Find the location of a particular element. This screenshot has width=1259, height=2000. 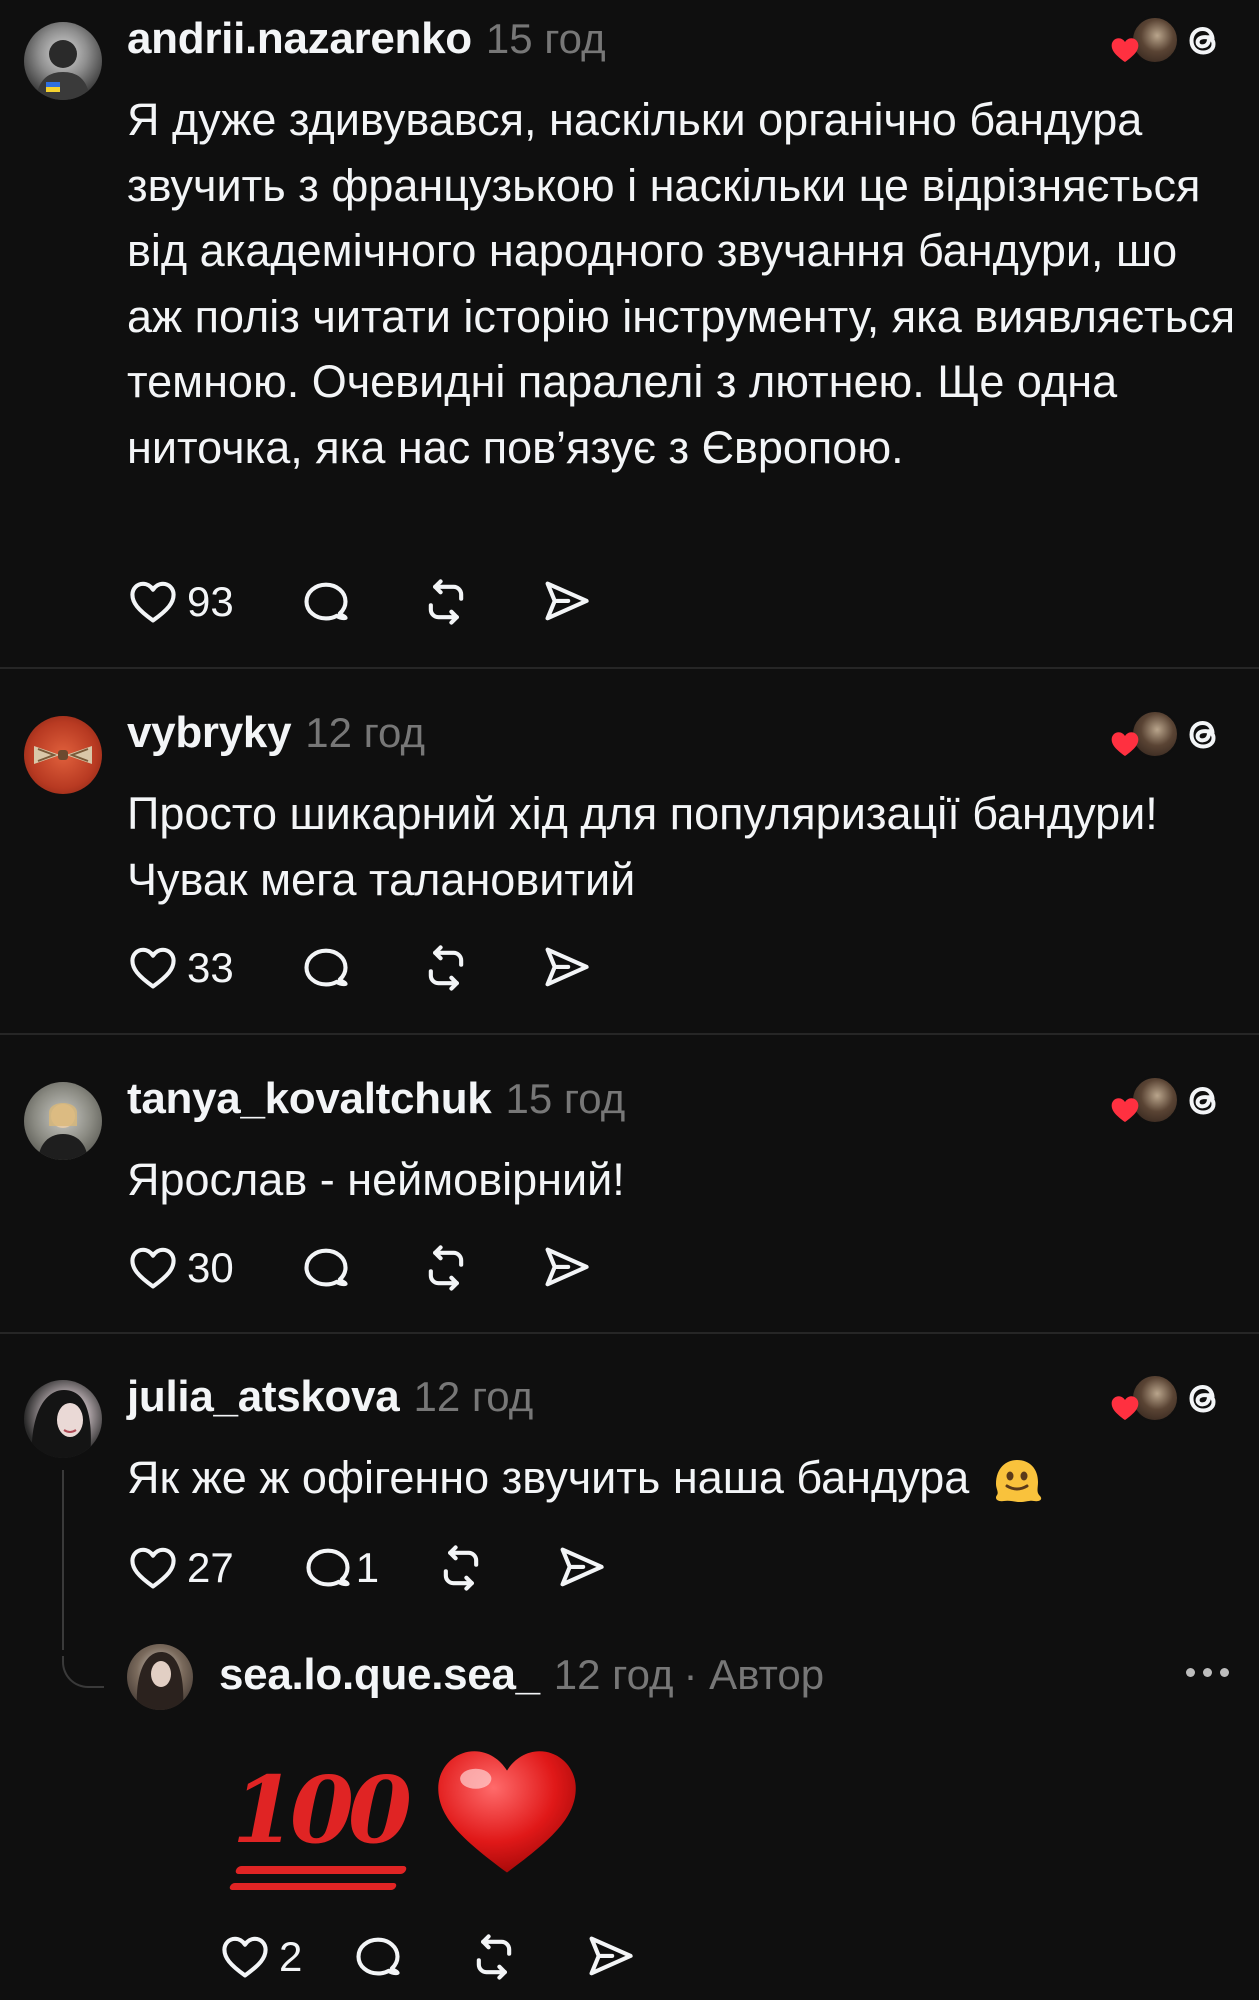

post-text: Ярослав - неймовірний! is located at coordinates (376, 1179).